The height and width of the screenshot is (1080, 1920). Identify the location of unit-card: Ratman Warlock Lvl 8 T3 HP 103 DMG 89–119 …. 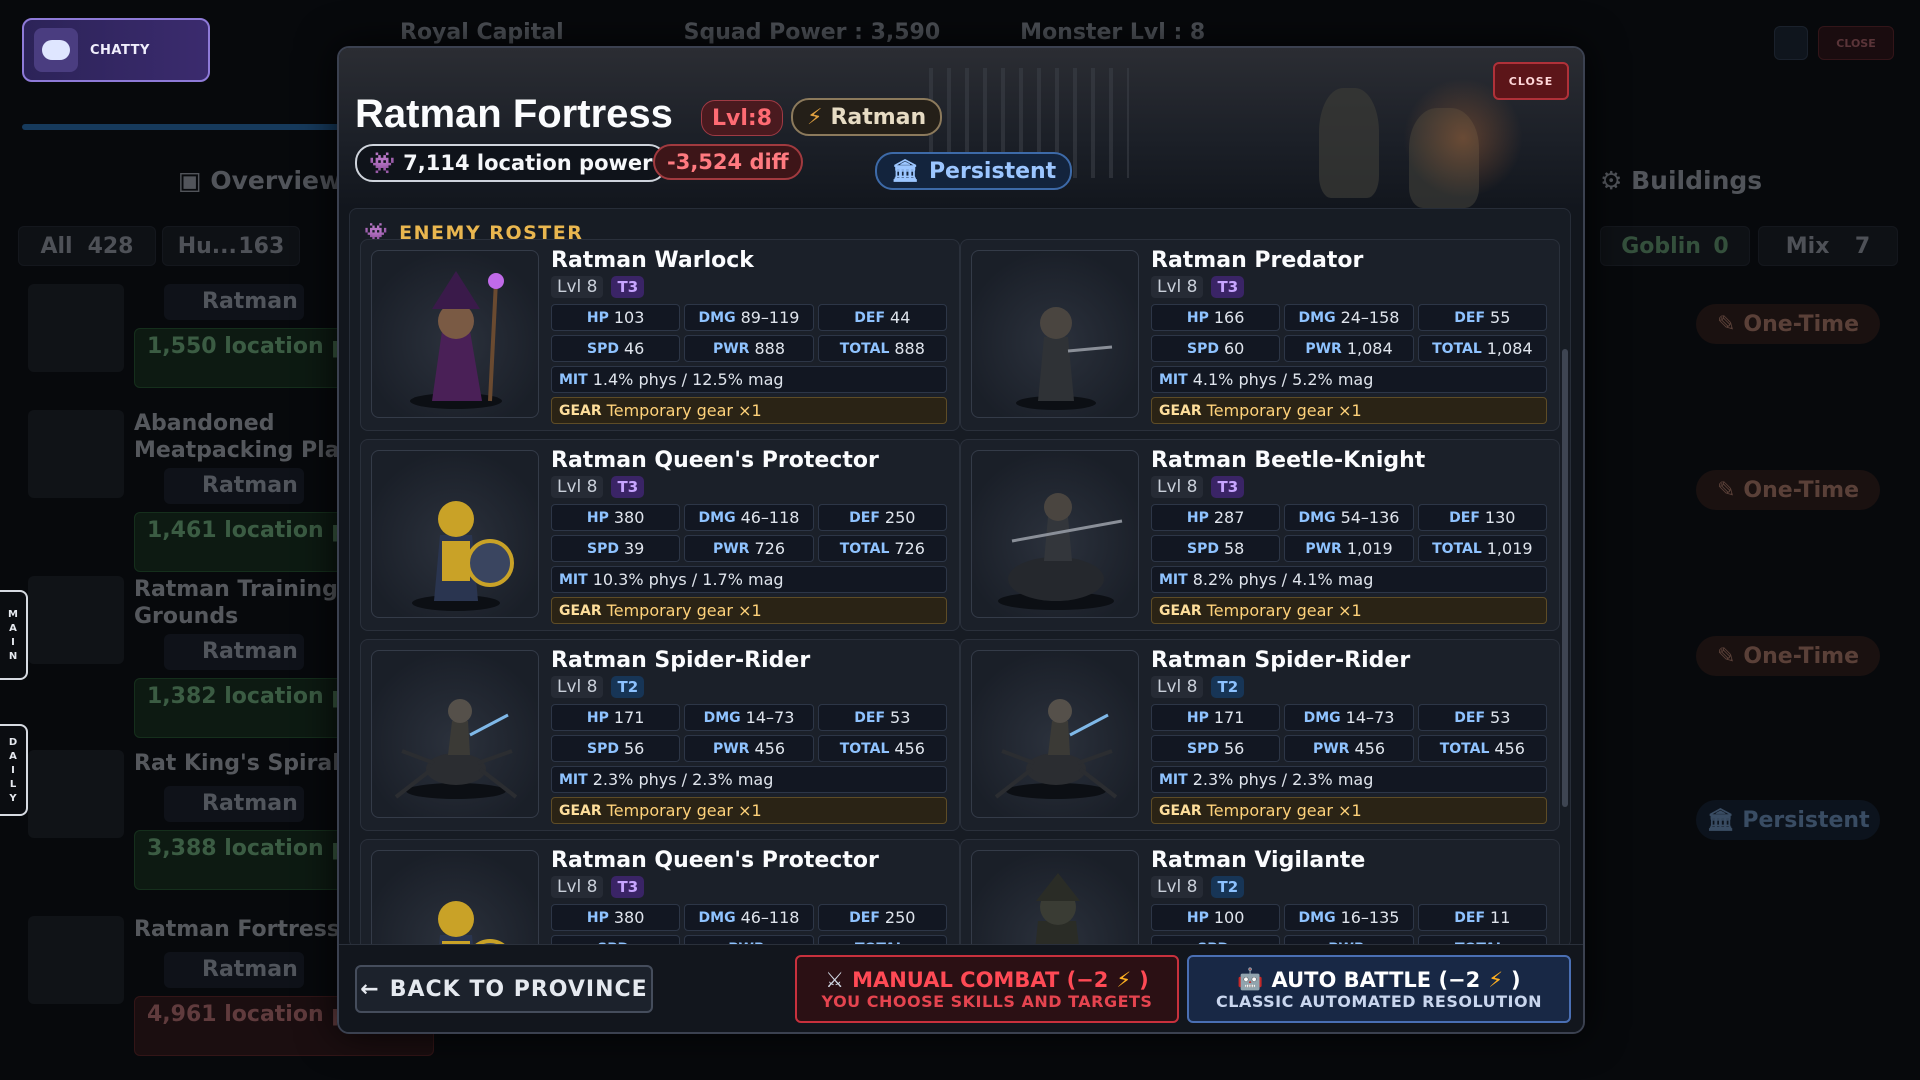
(660, 335).